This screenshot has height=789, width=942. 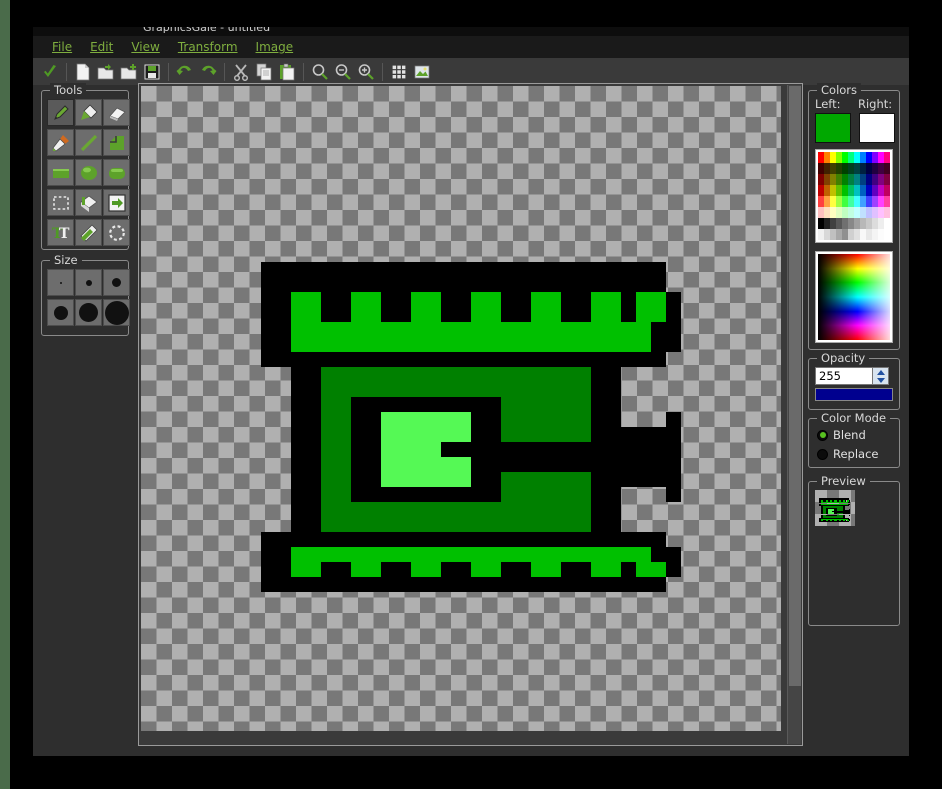 What do you see at coordinates (241, 72) in the screenshot?
I see `cut-scissors-icon` at bounding box center [241, 72].